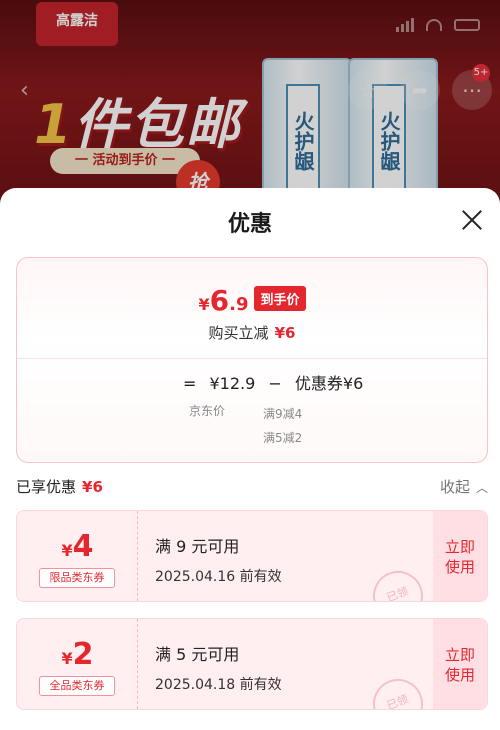 This screenshot has width=500, height=730. I want to click on collapse-label: 收起, so click(454, 487).